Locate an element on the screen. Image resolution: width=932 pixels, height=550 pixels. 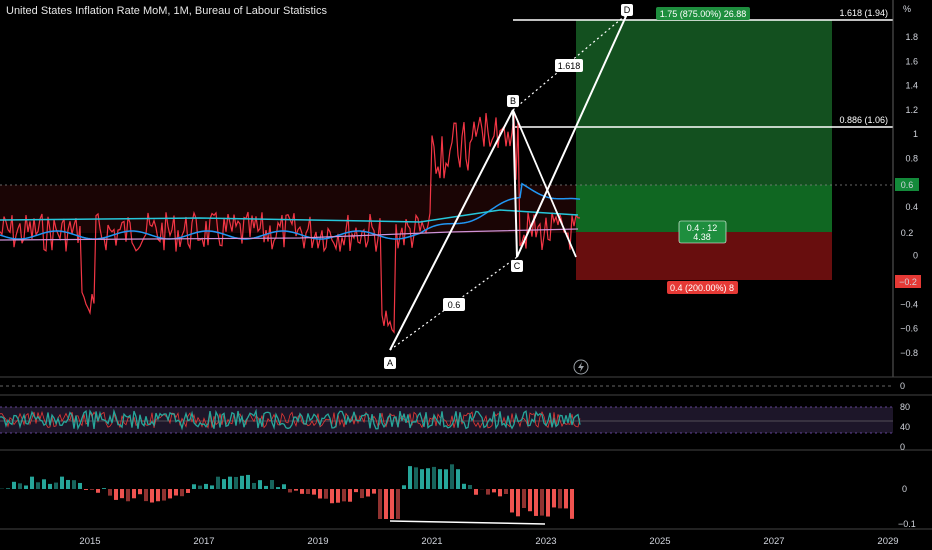
position-center-label: 0.4 · 12 4.38 is located at coordinates (702, 232).